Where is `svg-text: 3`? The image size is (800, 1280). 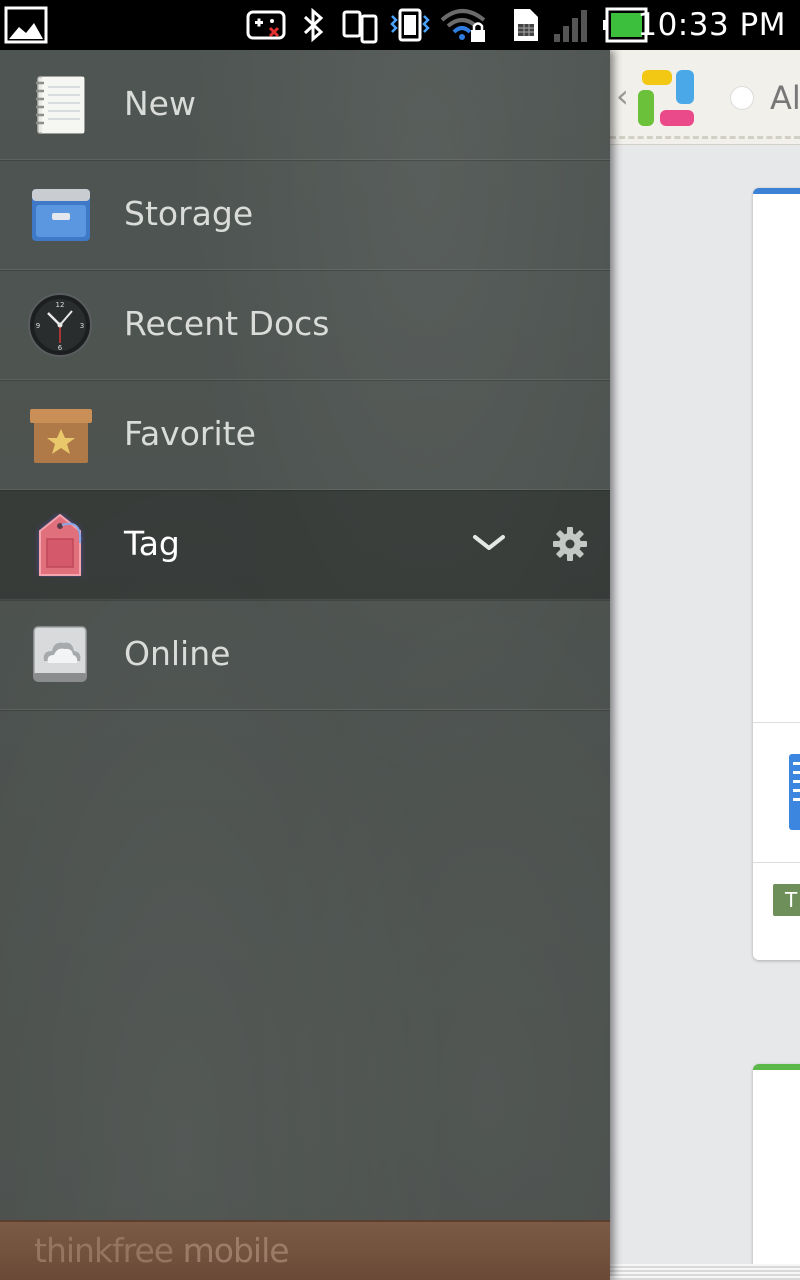 svg-text: 3 is located at coordinates (82, 326).